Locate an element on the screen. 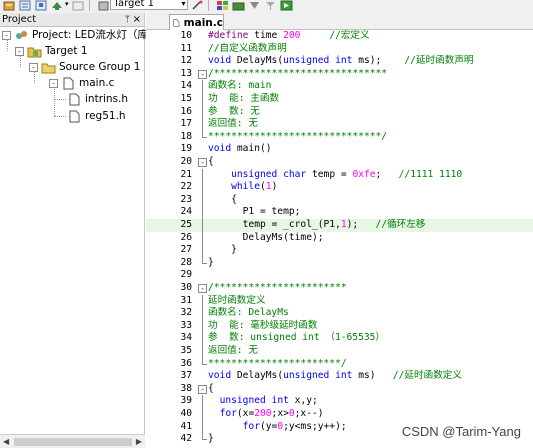  code-text: 返回值: 无 is located at coordinates (233, 350).